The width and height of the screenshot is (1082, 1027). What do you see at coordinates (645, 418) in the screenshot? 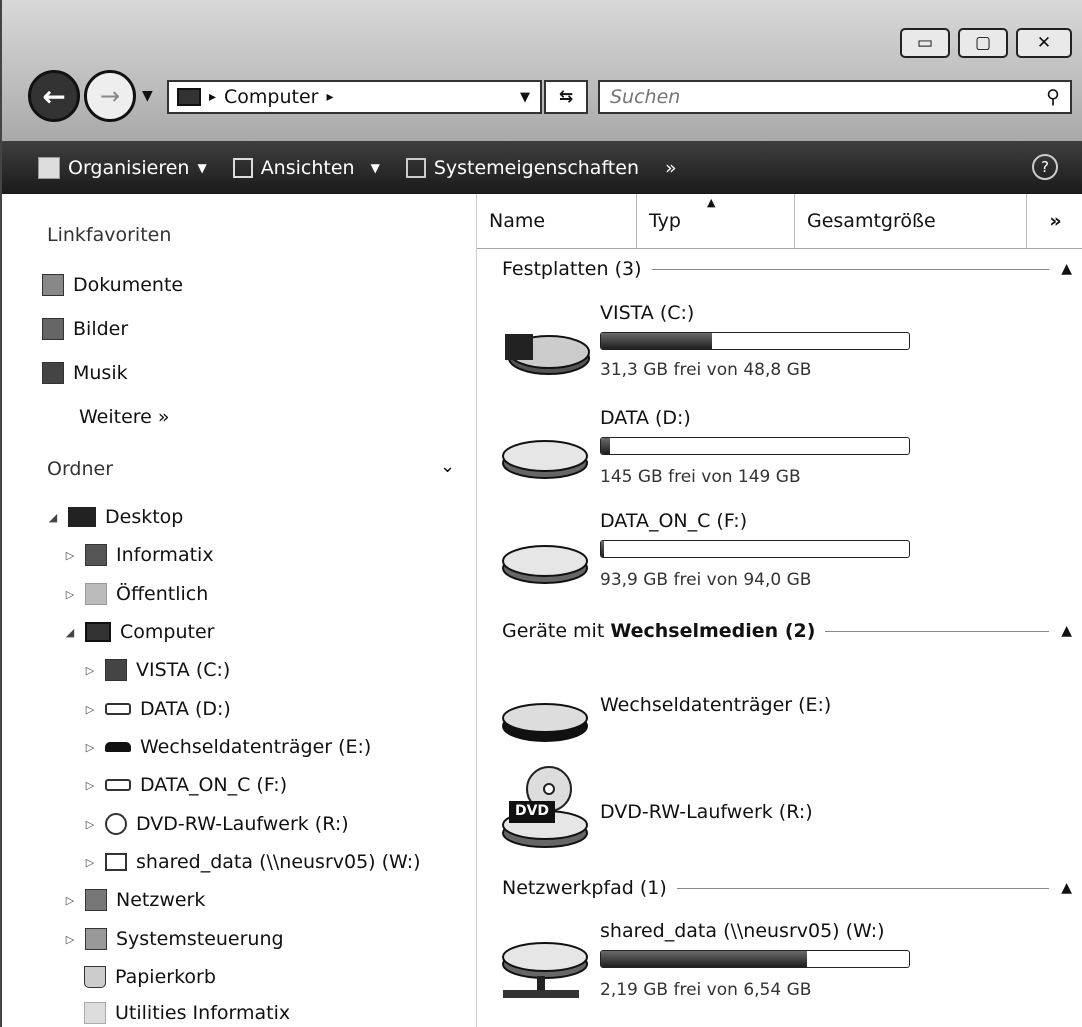
I see `drive-name: DATA (D:)` at bounding box center [645, 418].